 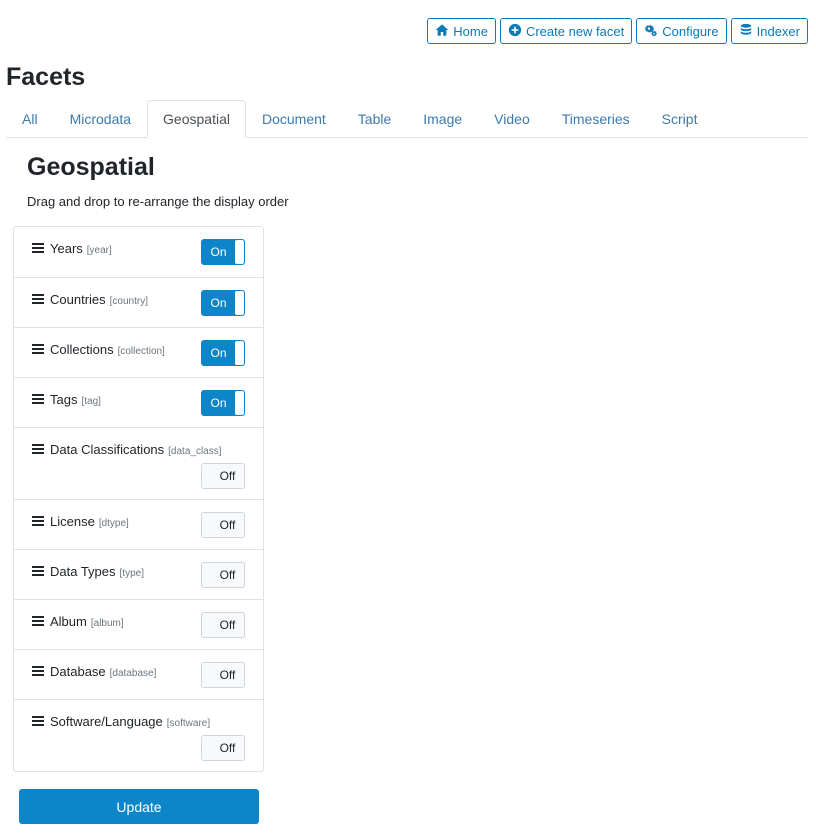 I want to click on facet-key: [year], so click(x=99, y=250).